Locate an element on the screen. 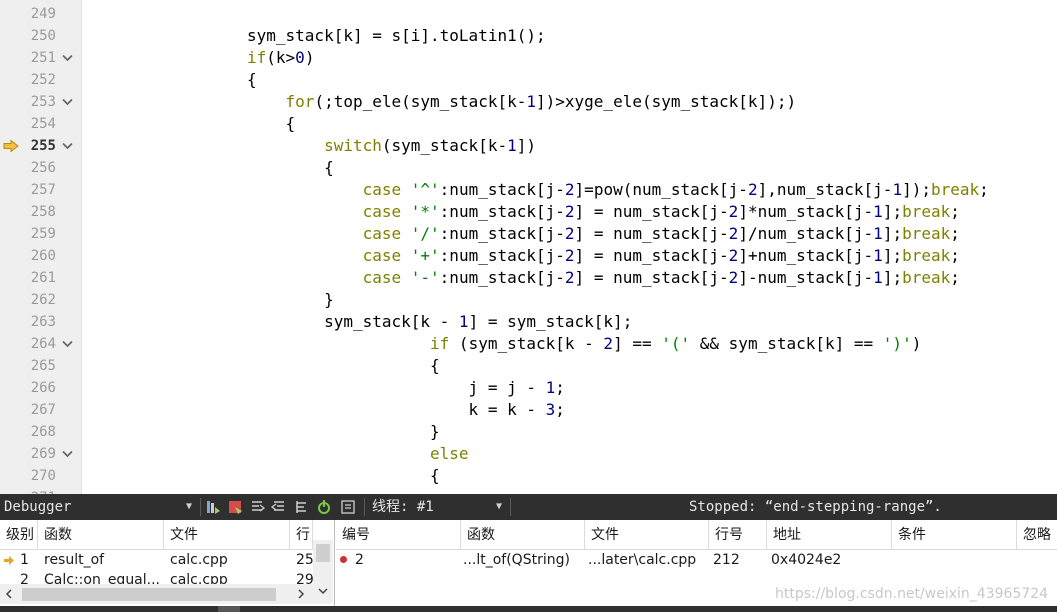  status-bar-tab is located at coordinates (229, 609).